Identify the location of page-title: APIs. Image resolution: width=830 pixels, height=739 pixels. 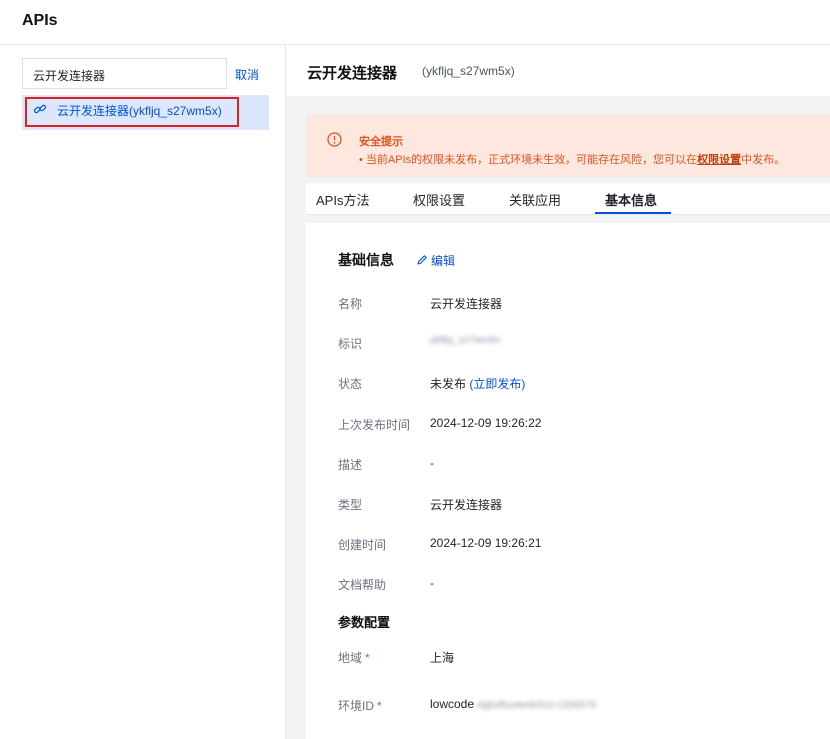
(40, 20).